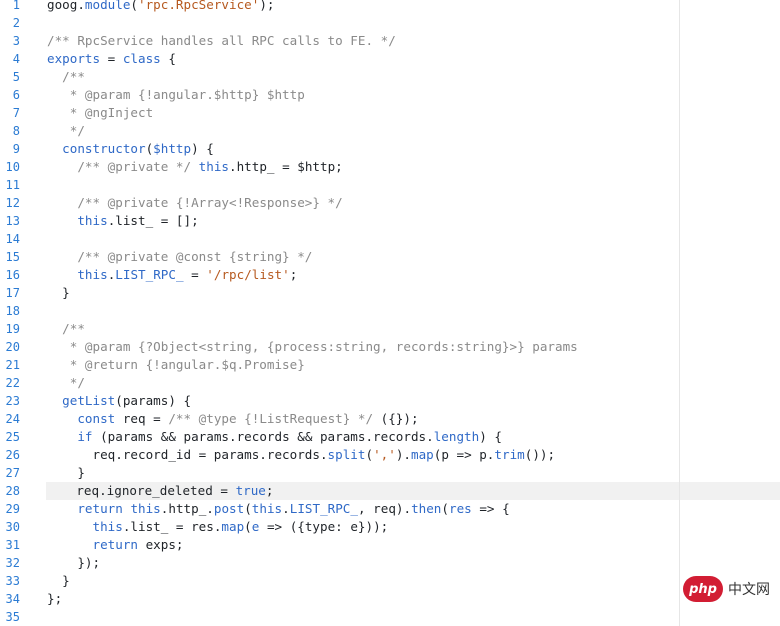  Describe the element at coordinates (12, 347) in the screenshot. I see `line-number: 20` at that location.